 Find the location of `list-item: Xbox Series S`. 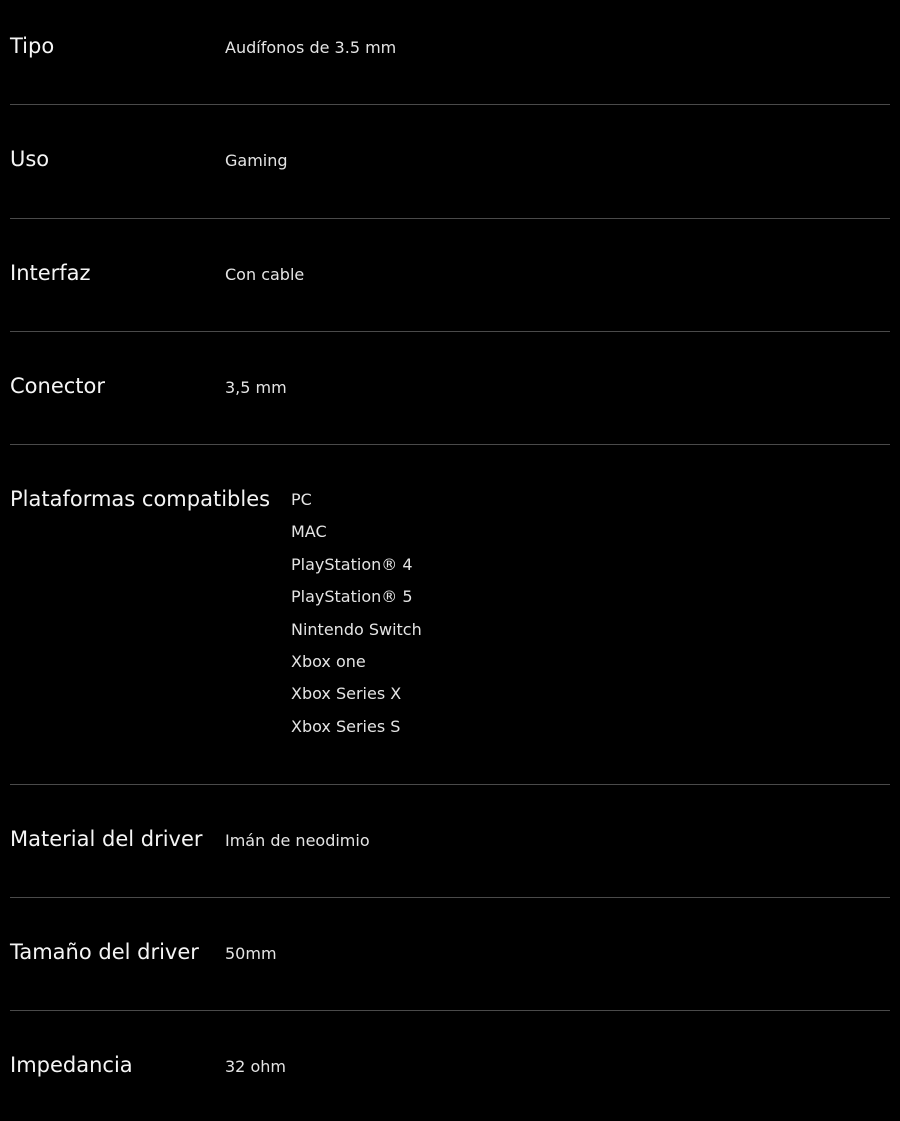

list-item: Xbox Series S is located at coordinates (346, 726).